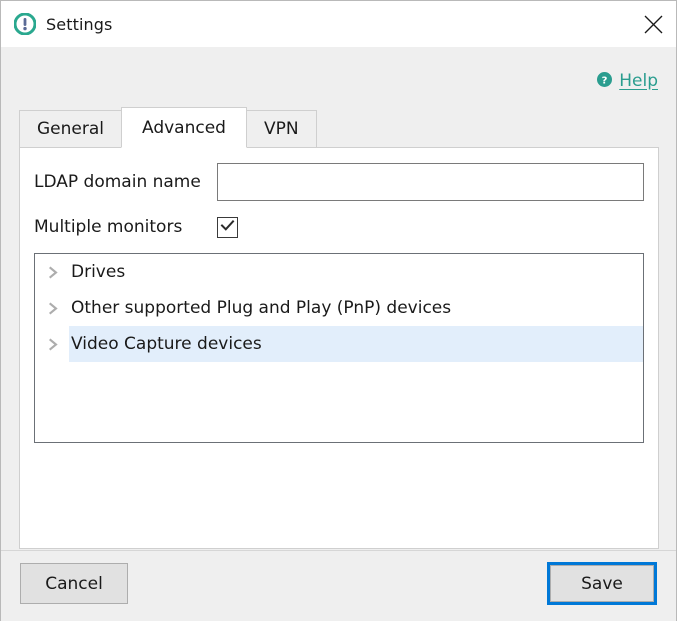 This screenshot has width=677, height=621. I want to click on multiple-monitors-checkbox, so click(227, 227).